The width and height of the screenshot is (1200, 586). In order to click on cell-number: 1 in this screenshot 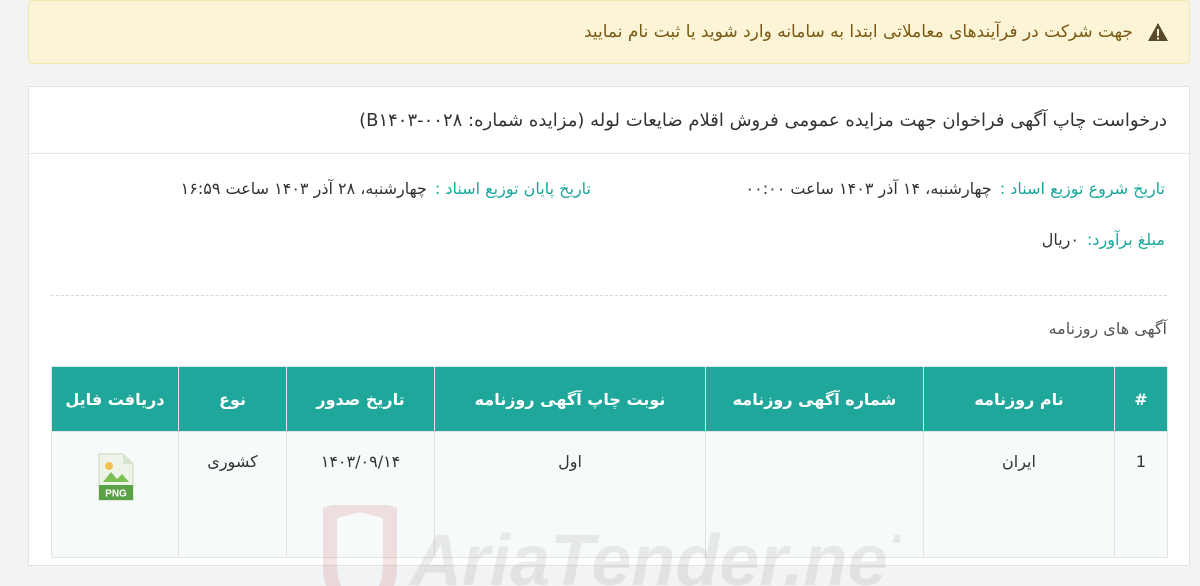, I will do `click(1141, 494)`.